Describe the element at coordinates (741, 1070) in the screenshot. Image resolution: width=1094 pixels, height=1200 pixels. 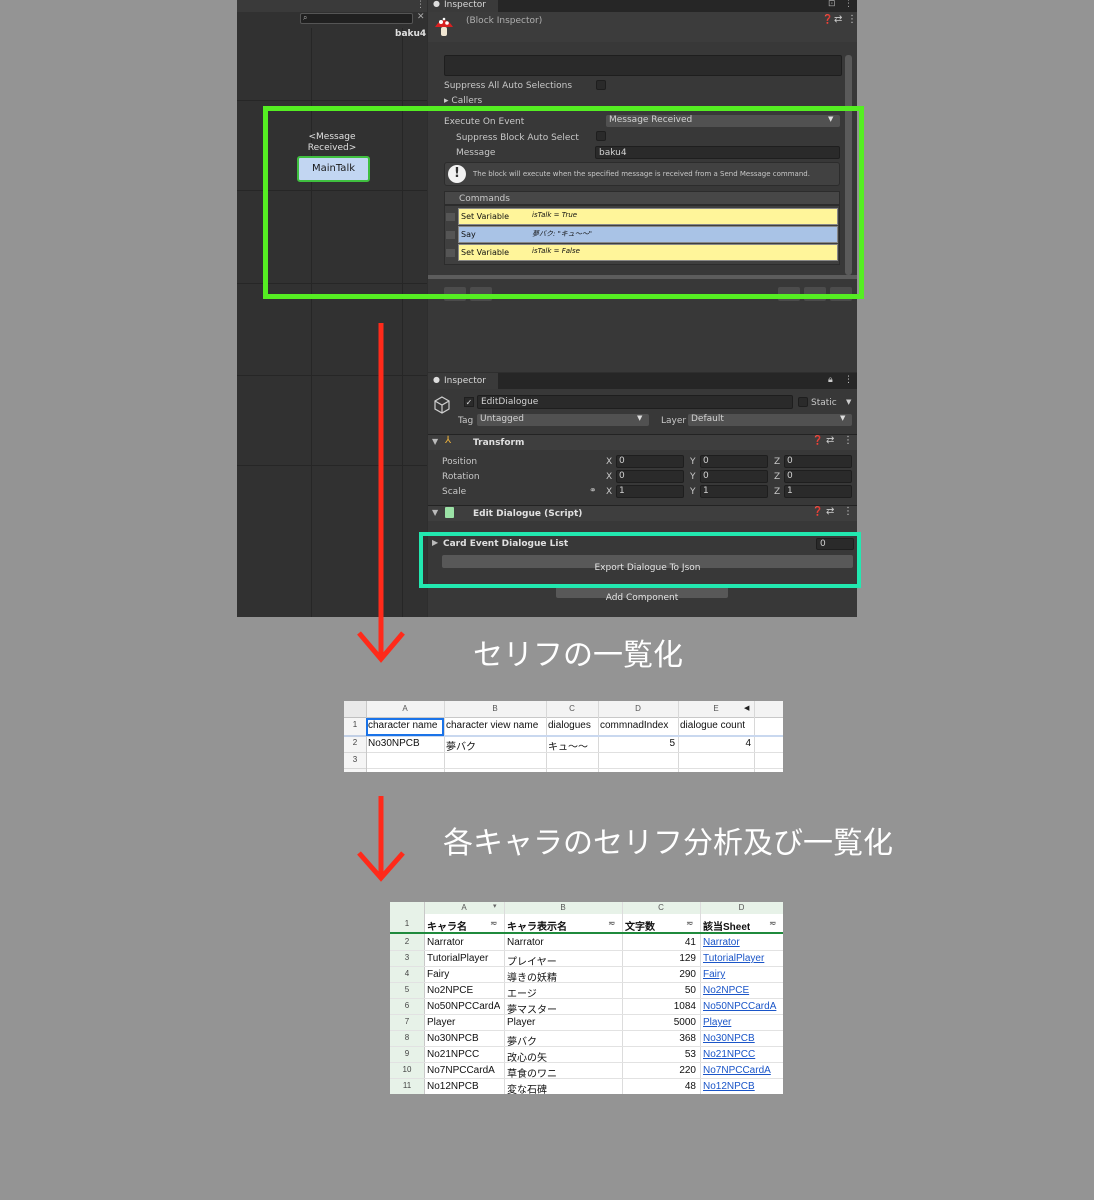
I see `sheet-link: No7NPCCardA` at that location.